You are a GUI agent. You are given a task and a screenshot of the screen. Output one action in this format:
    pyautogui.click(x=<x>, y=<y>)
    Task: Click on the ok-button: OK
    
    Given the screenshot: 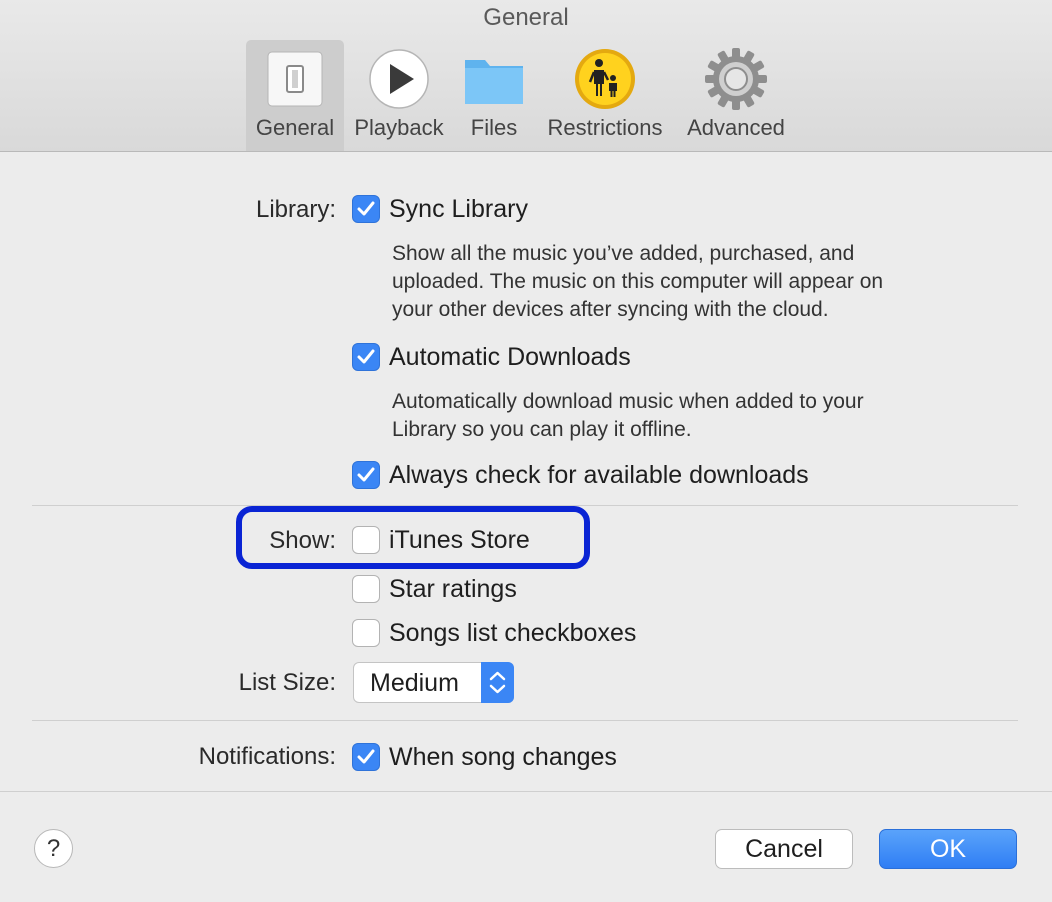 What is the action you would take?
    pyautogui.click(x=948, y=849)
    